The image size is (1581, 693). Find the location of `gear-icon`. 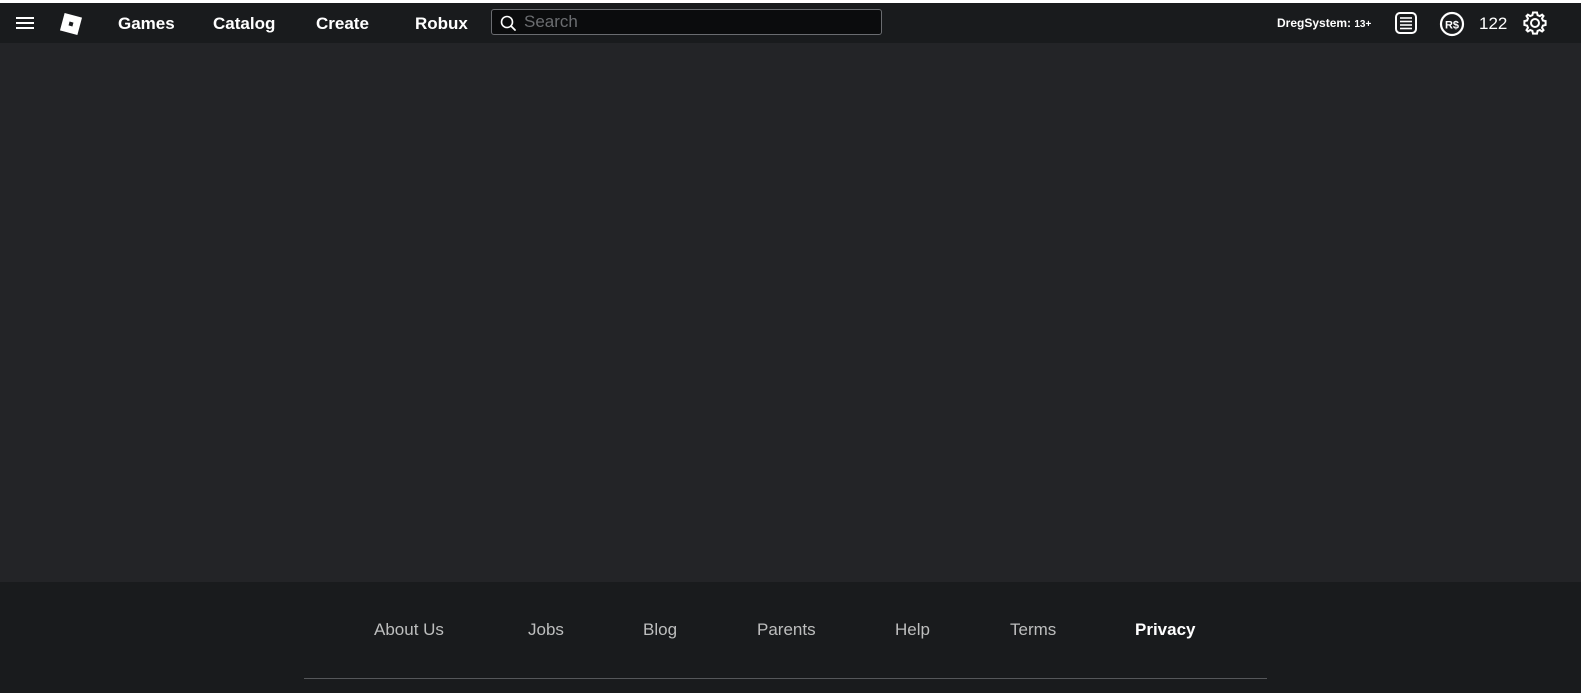

gear-icon is located at coordinates (1535, 23).